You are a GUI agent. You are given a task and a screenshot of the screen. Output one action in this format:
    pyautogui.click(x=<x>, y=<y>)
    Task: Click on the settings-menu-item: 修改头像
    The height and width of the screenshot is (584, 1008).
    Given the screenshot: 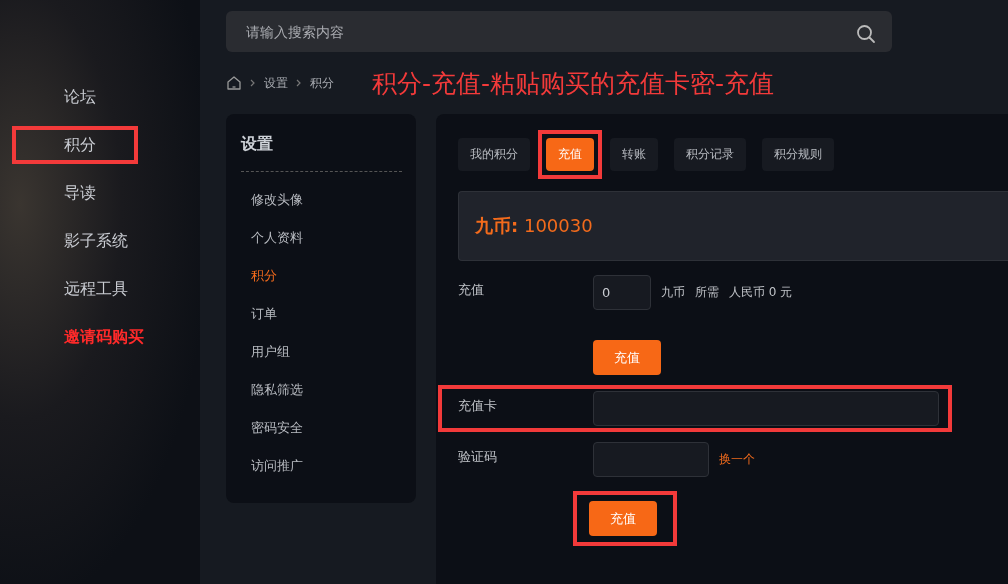 What is the action you would take?
    pyautogui.click(x=321, y=200)
    